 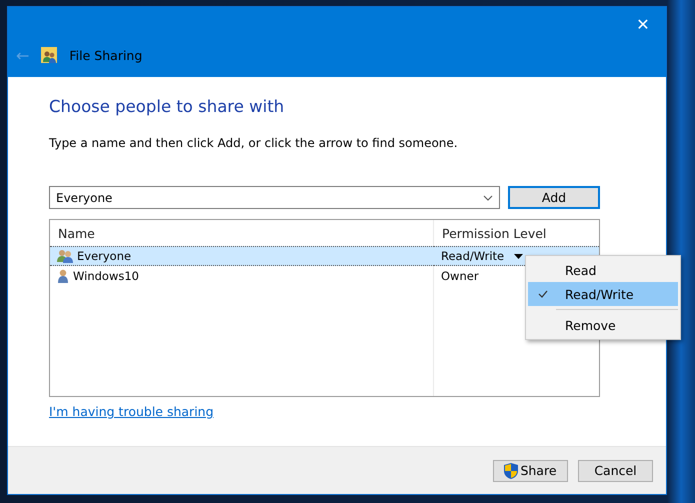 What do you see at coordinates (519, 256) in the screenshot?
I see `dropdown-arrow-icon` at bounding box center [519, 256].